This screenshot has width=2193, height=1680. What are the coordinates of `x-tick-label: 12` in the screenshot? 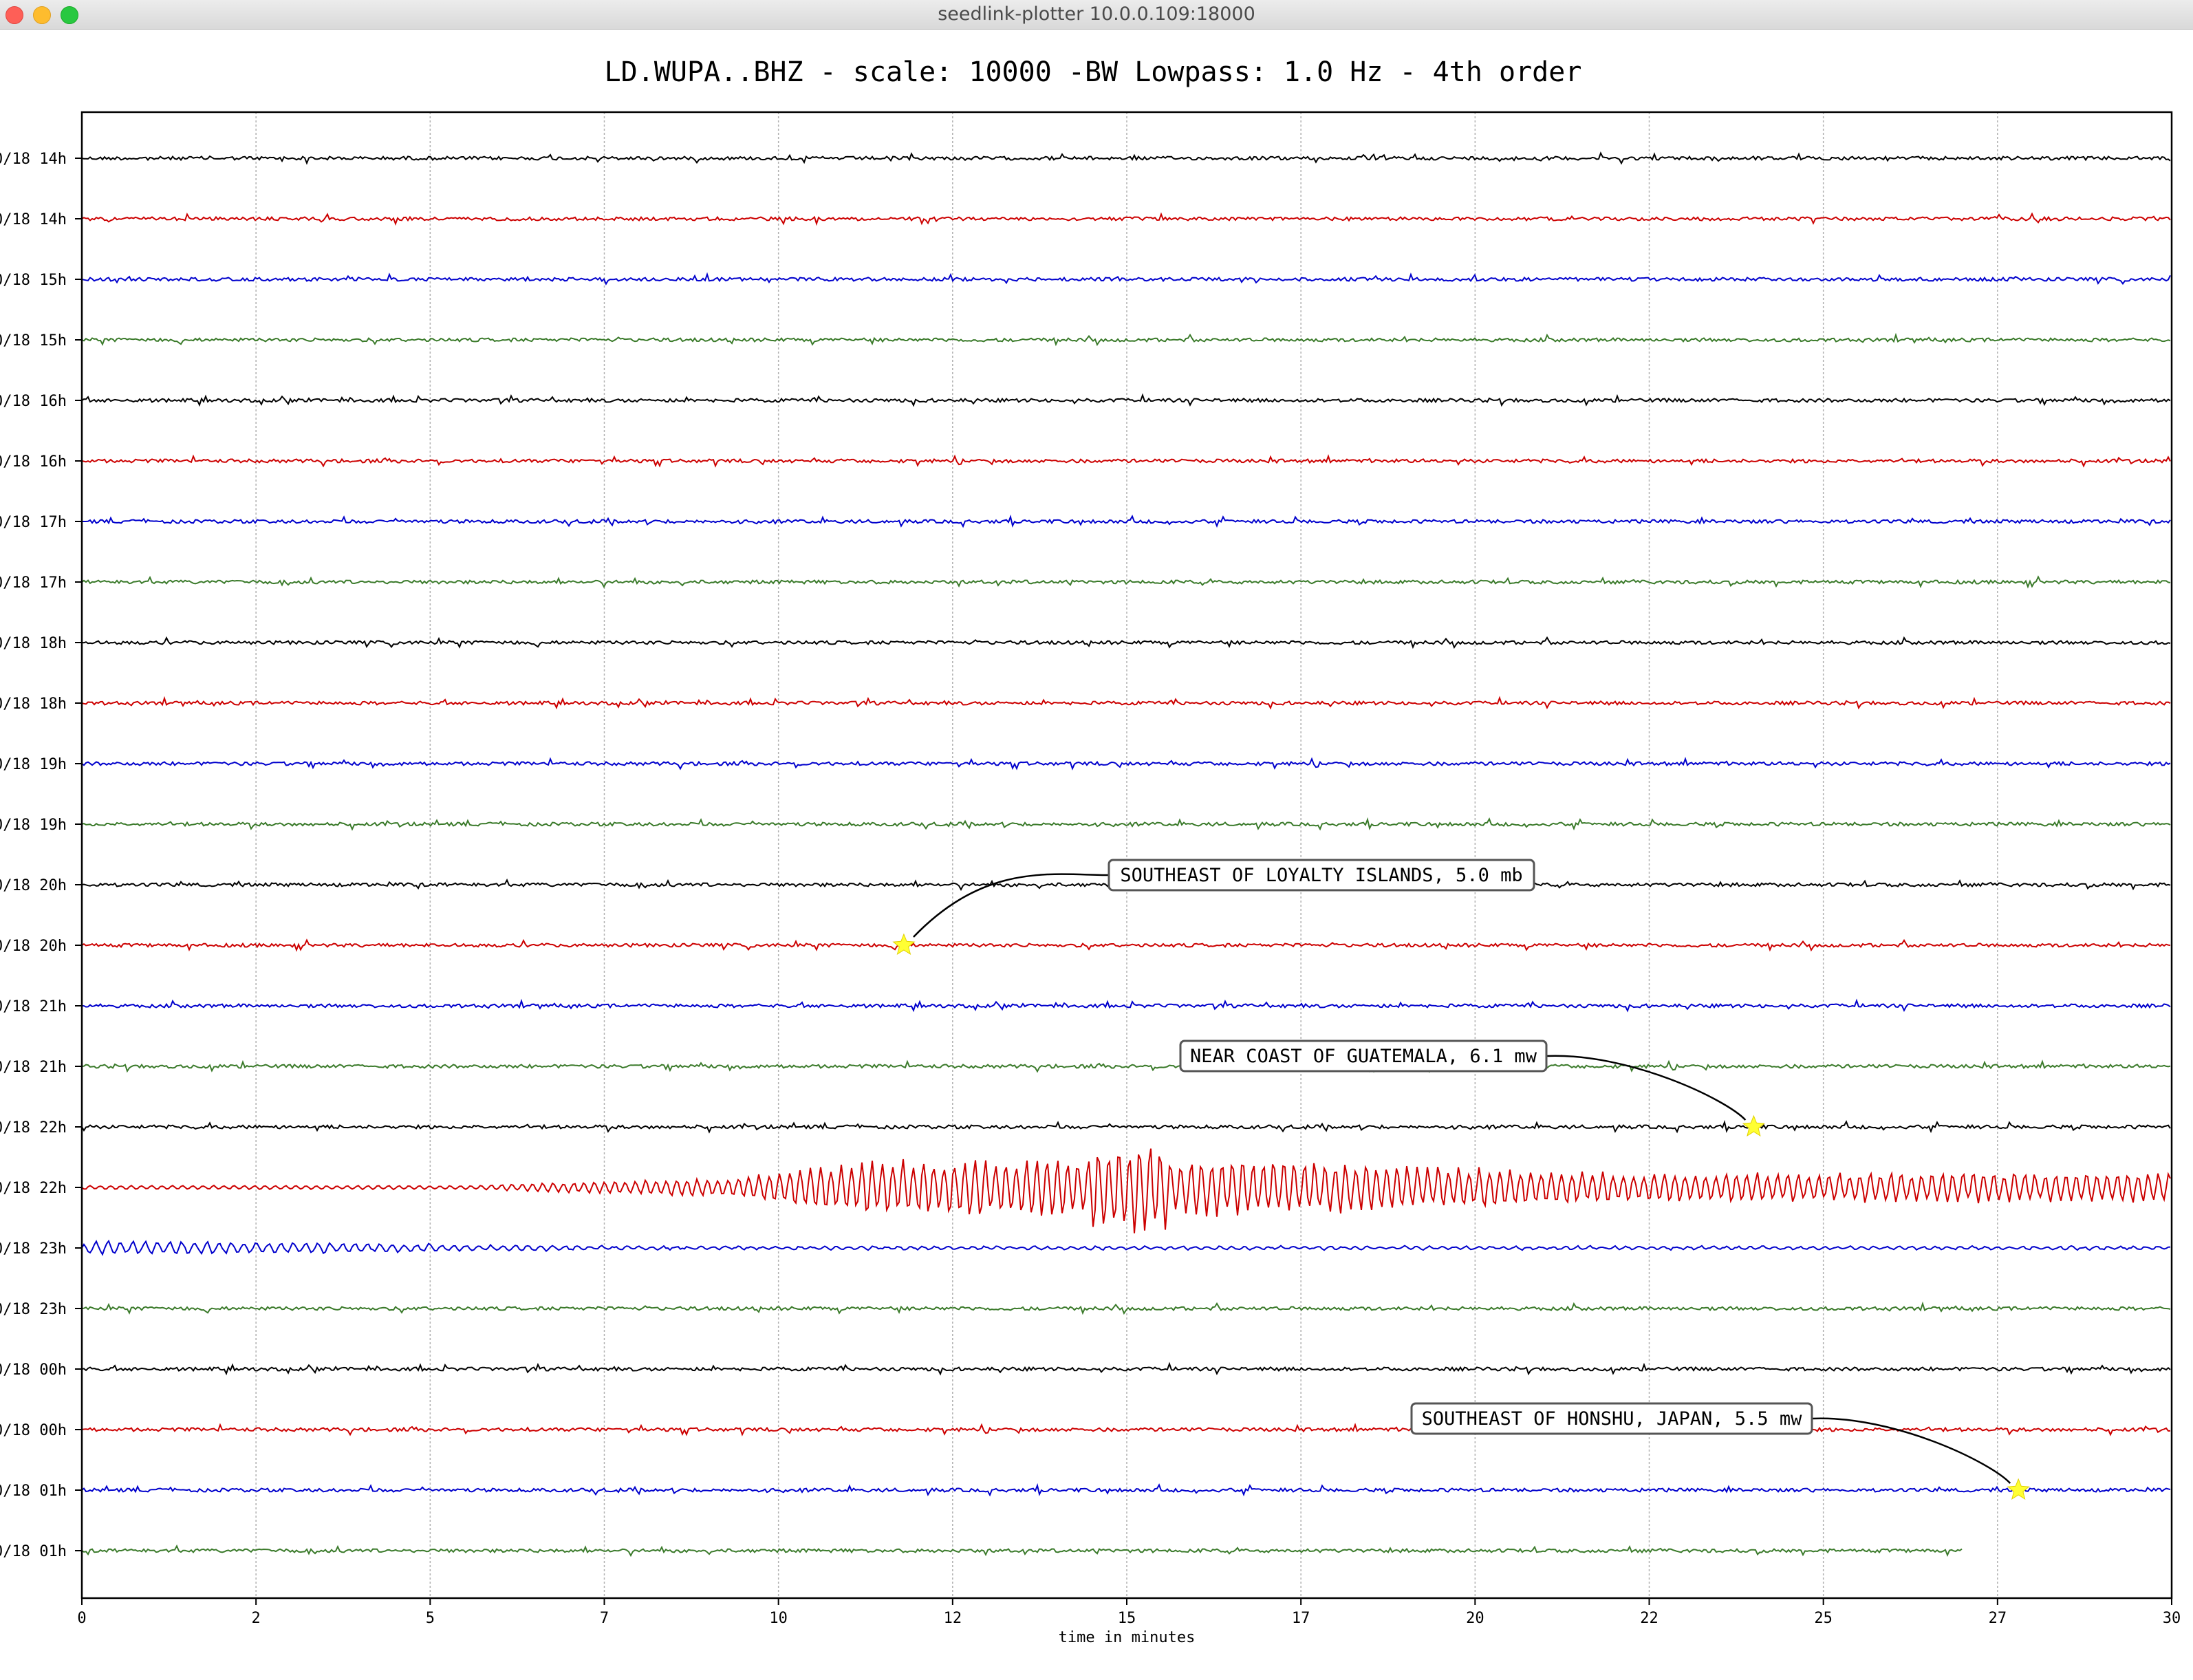 It's located at (953, 1618).